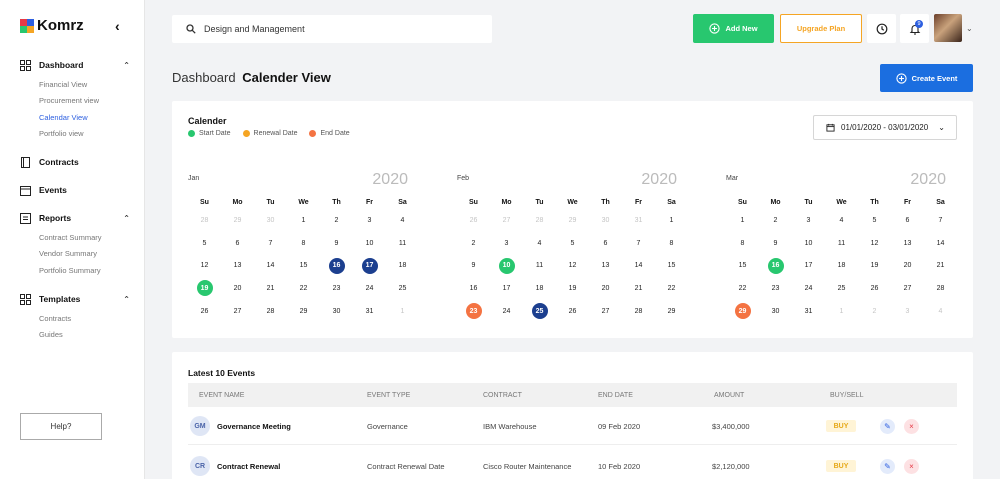 The width and height of the screenshot is (1000, 479). What do you see at coordinates (75, 134) in the screenshot?
I see `sidebar-subitem: Portfolio view` at bounding box center [75, 134].